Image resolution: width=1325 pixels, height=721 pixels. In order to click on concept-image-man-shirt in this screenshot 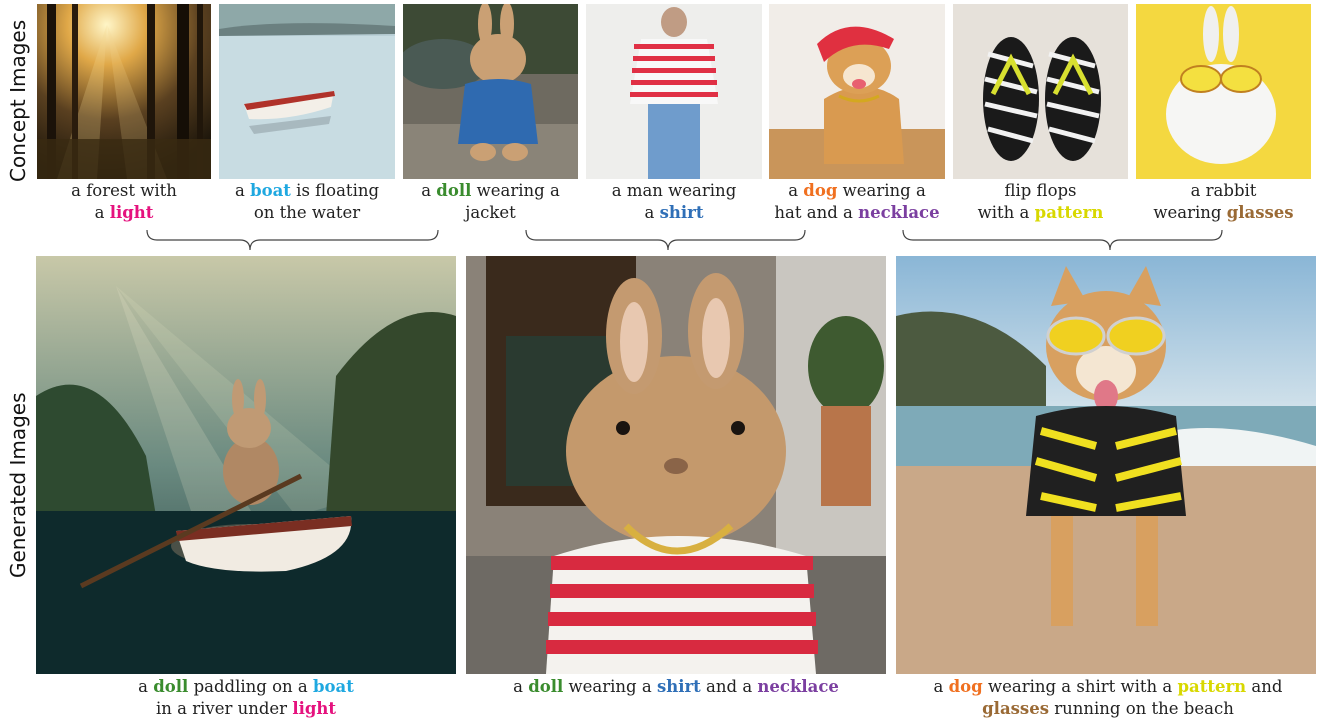, I will do `click(674, 91)`.